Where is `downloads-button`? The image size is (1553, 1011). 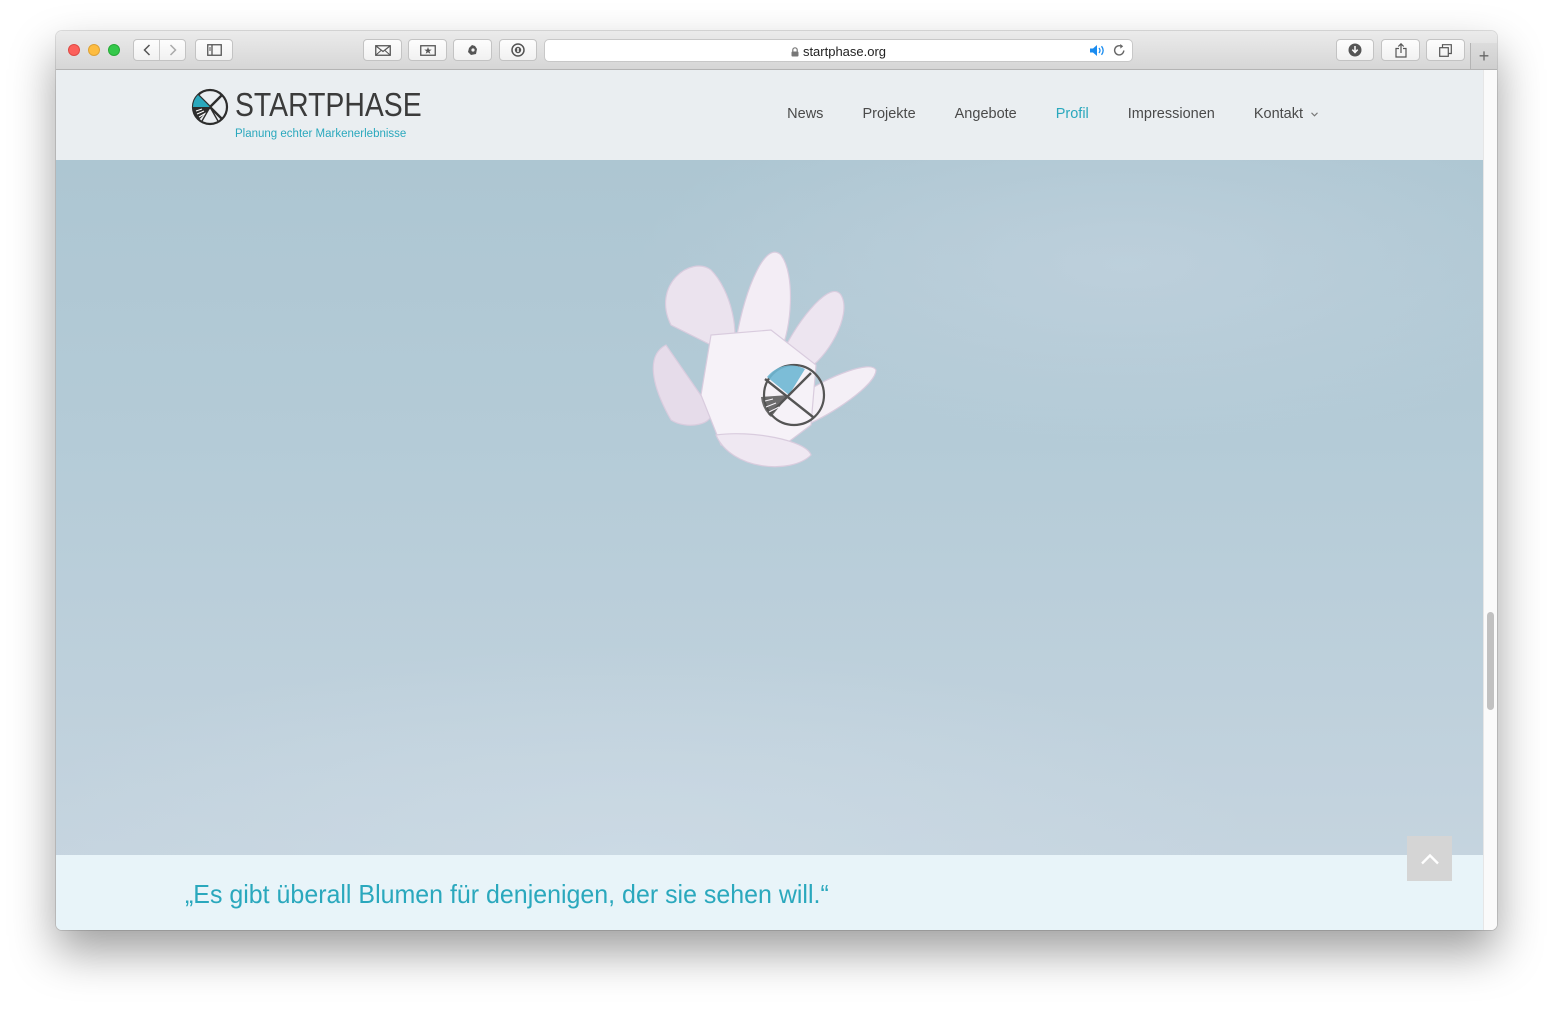 downloads-button is located at coordinates (1355, 50).